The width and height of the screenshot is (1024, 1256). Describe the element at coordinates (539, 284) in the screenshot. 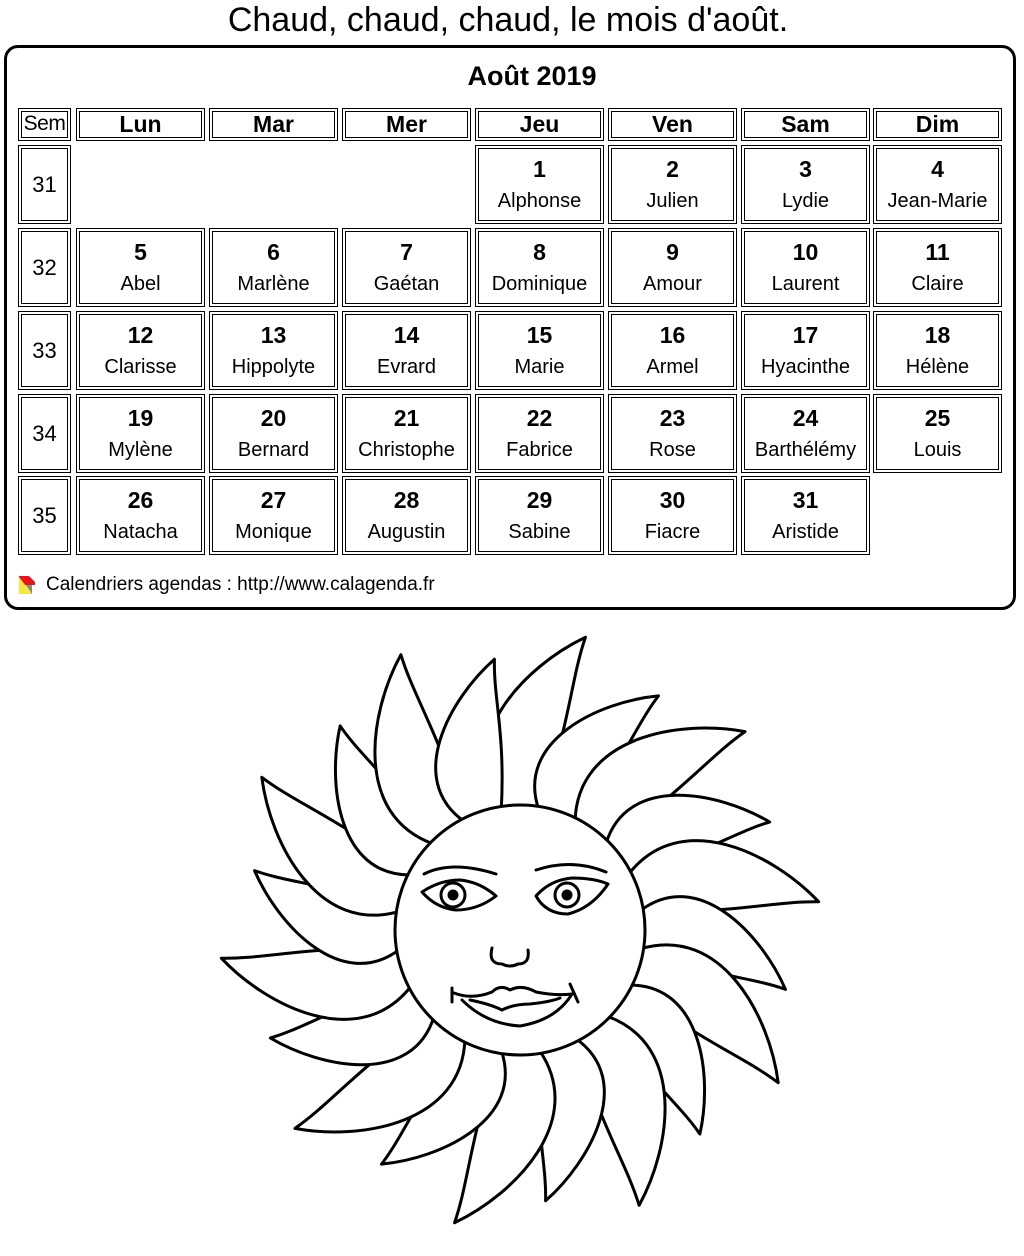

I see `saint-name: Dominique` at that location.